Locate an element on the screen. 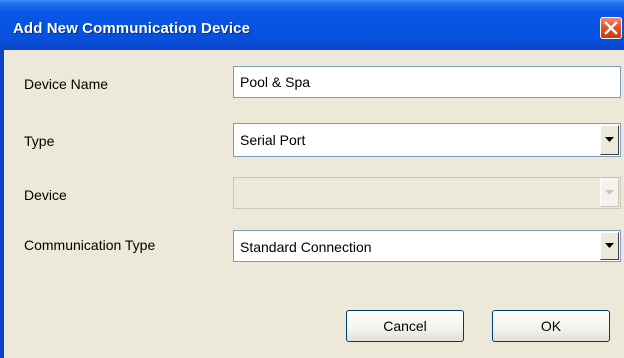 The width and height of the screenshot is (624, 358). dialog-title: Add New Communication Device is located at coordinates (132, 28).